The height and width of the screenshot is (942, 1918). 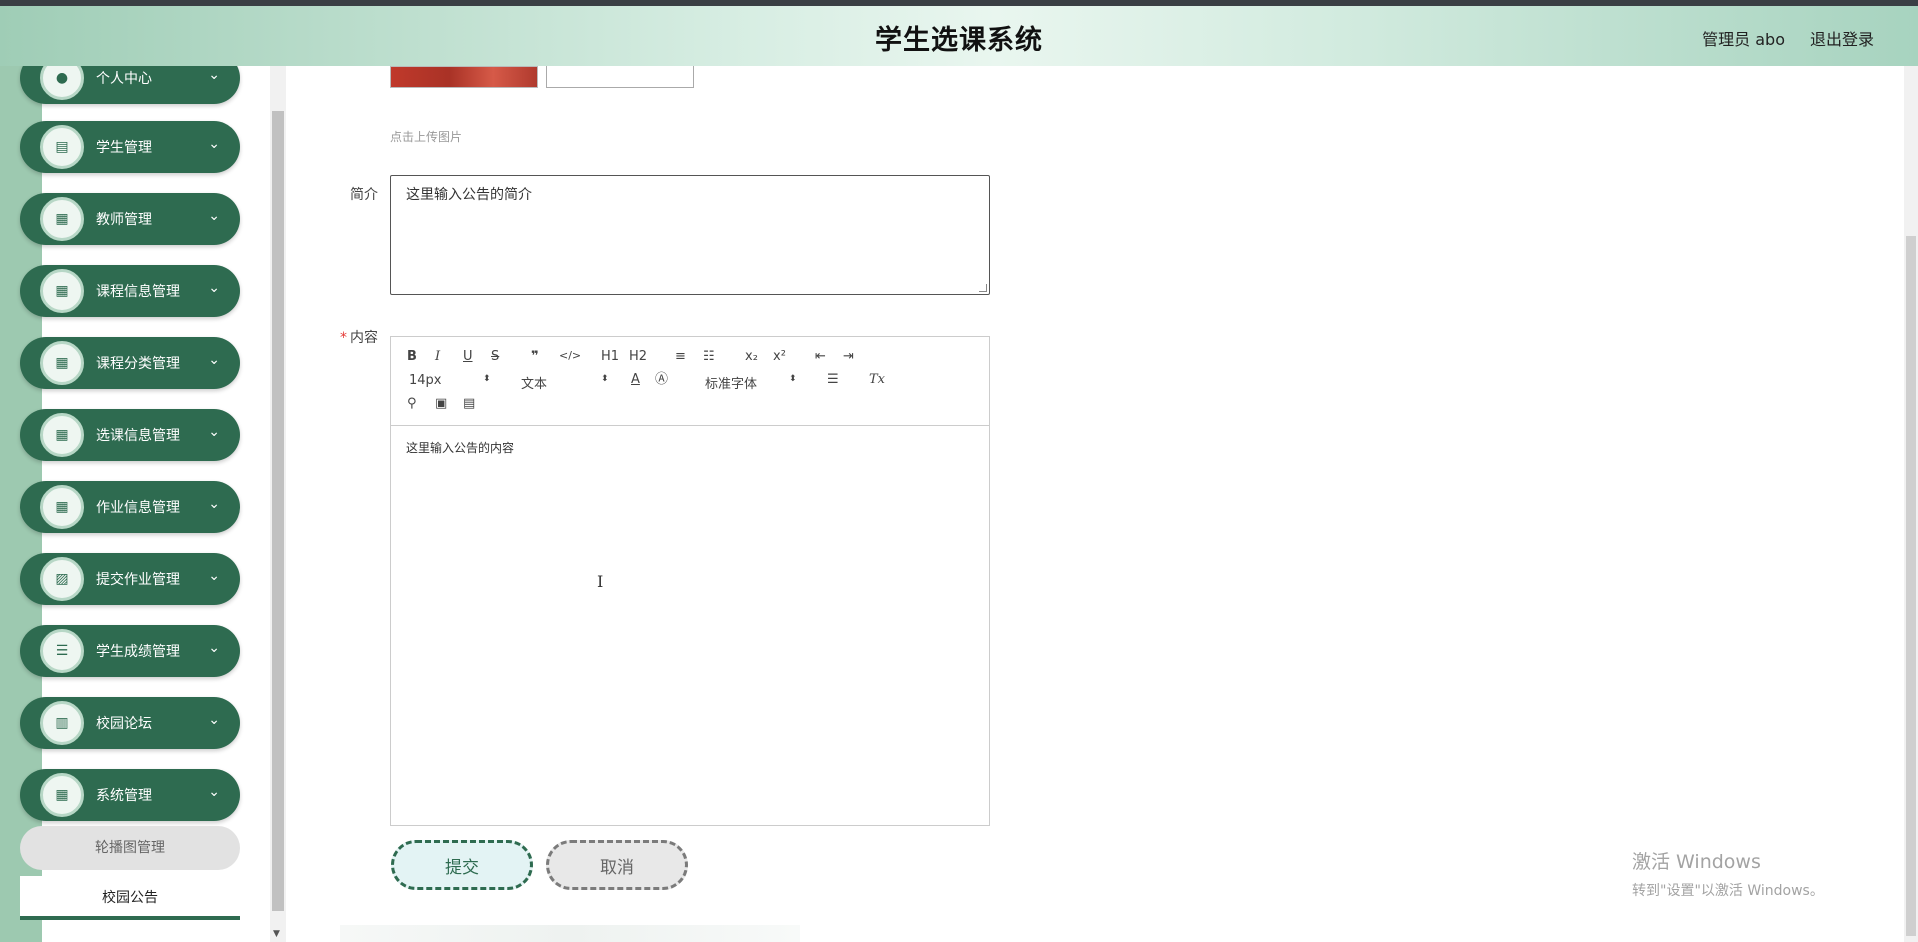 I want to click on background-color-icon: Ⓐ, so click(x=661, y=379).